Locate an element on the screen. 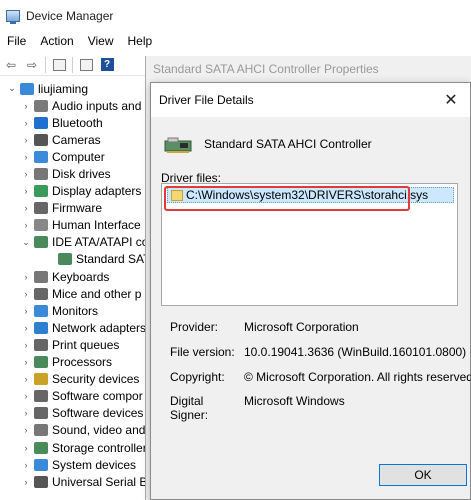 The image size is (471, 500). copyright-label: Copyright: is located at coordinates (197, 377).